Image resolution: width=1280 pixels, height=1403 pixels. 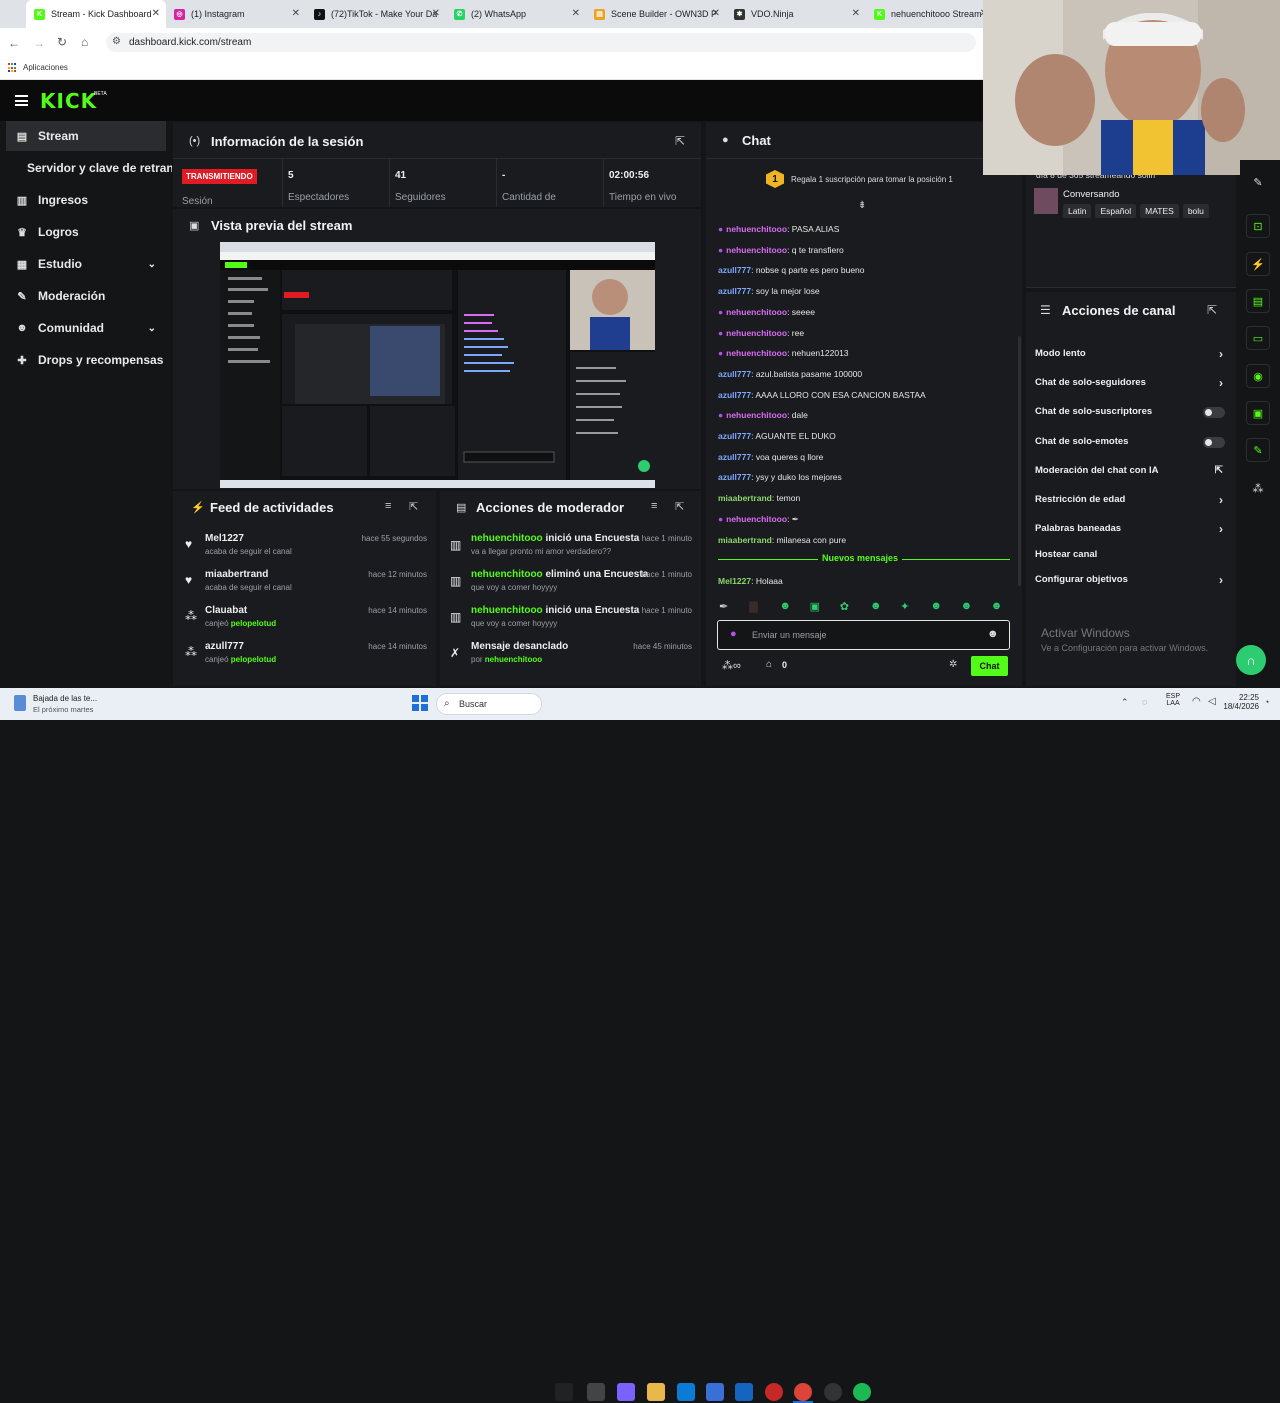 I want to click on sidebar-item-0: ▤ Stream, so click(x=86, y=136).